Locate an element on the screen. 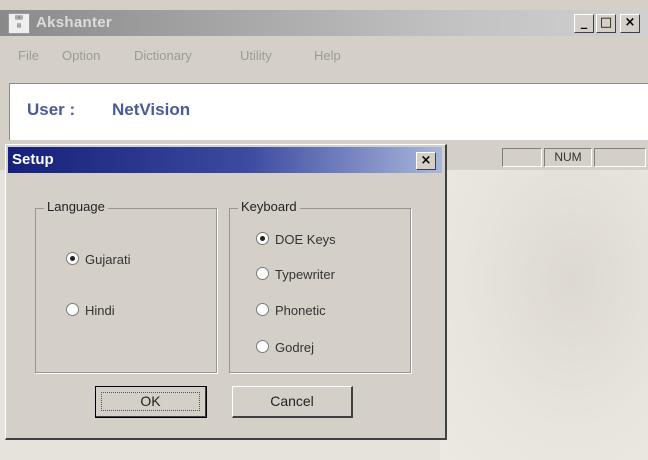 The width and height of the screenshot is (648, 460). language-group: Language Gujarati Hindi is located at coordinates (126, 286).